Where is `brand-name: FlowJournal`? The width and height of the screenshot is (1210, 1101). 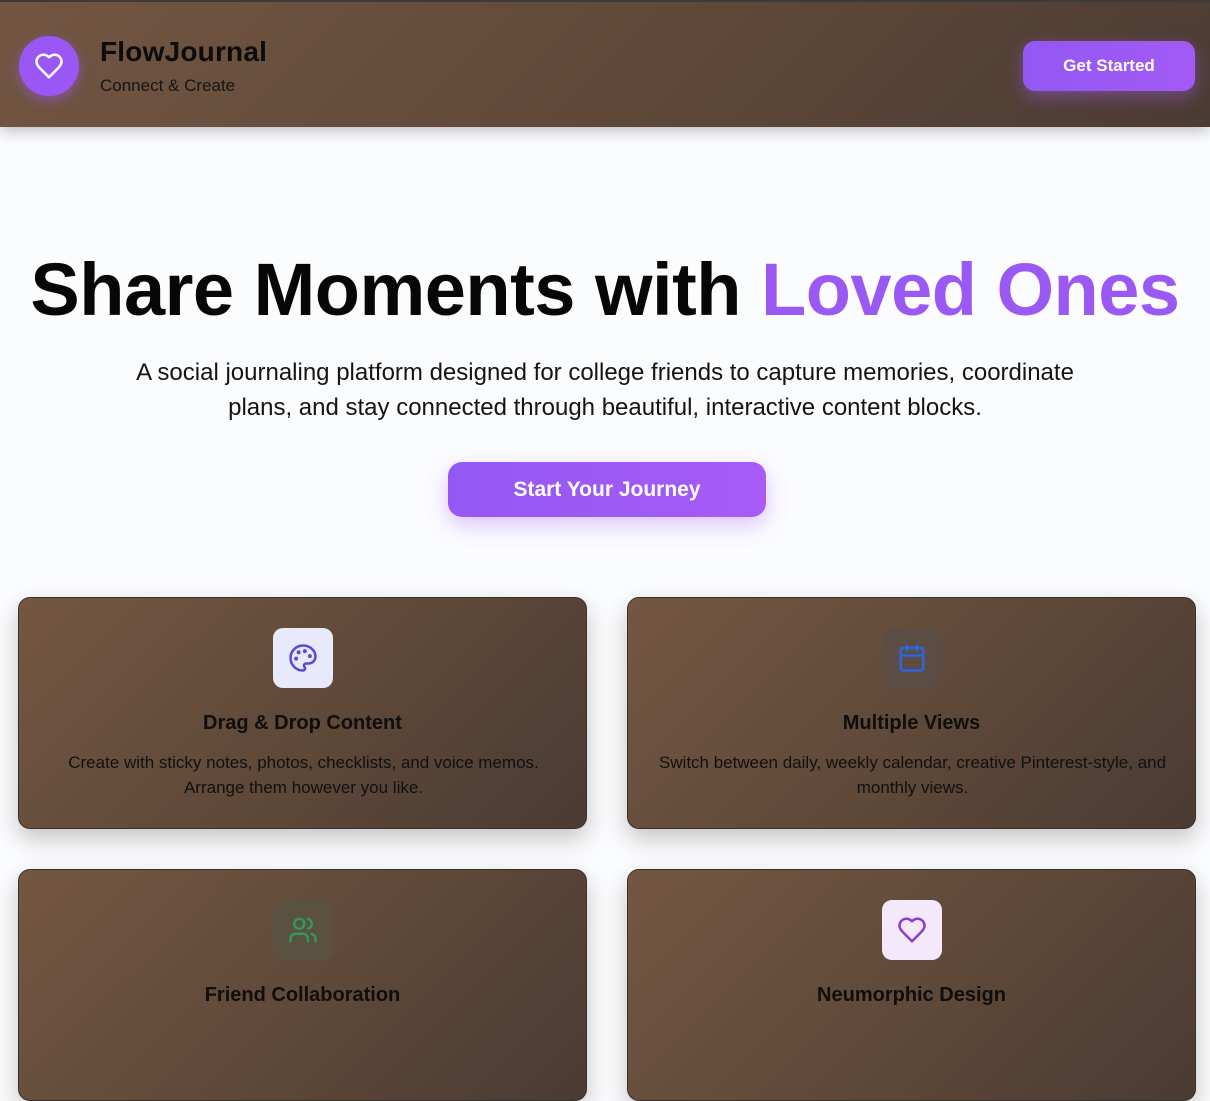 brand-name: FlowJournal is located at coordinates (183, 52).